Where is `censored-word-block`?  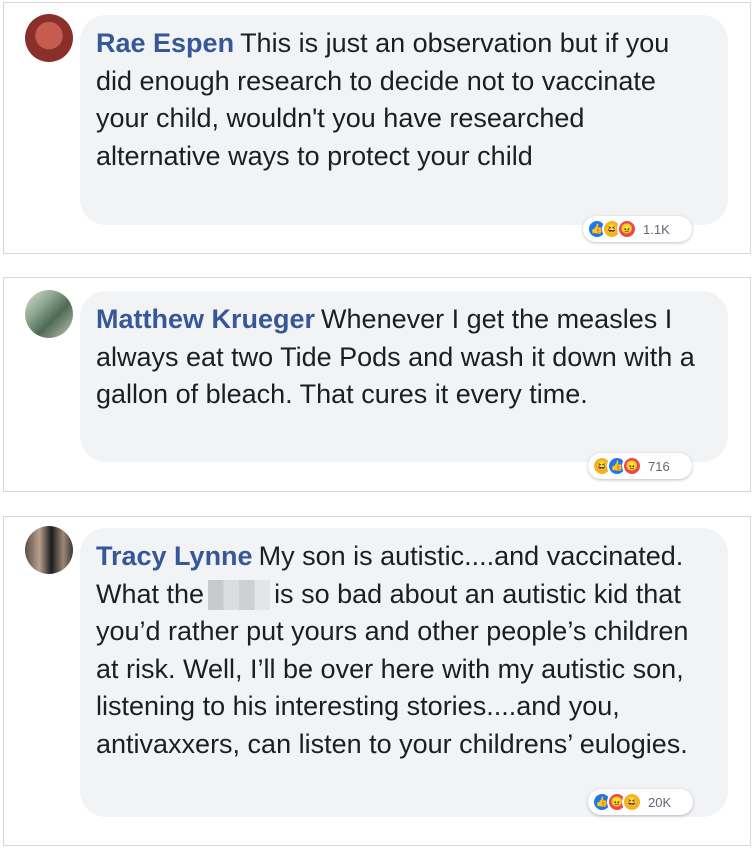
censored-word-block is located at coordinates (239, 595).